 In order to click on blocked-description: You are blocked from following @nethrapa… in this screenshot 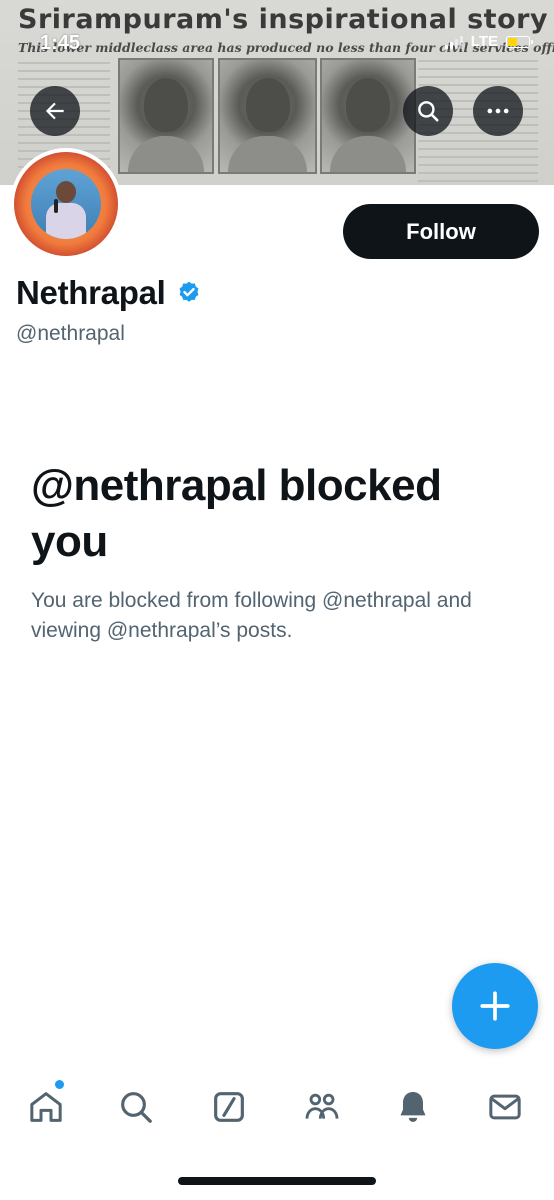, I will do `click(251, 615)`.